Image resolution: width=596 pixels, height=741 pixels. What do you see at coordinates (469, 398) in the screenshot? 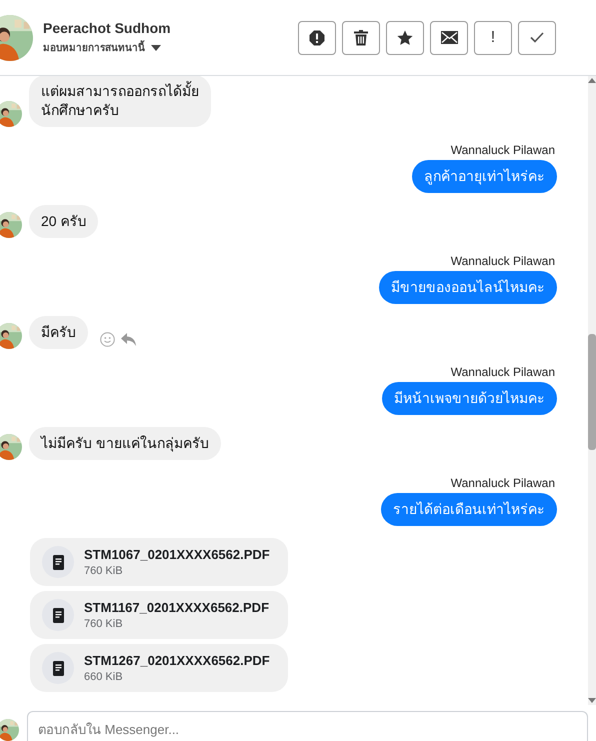
I see `sent-message: มีหน้าเพจขายด้วยไหมคะ` at bounding box center [469, 398].